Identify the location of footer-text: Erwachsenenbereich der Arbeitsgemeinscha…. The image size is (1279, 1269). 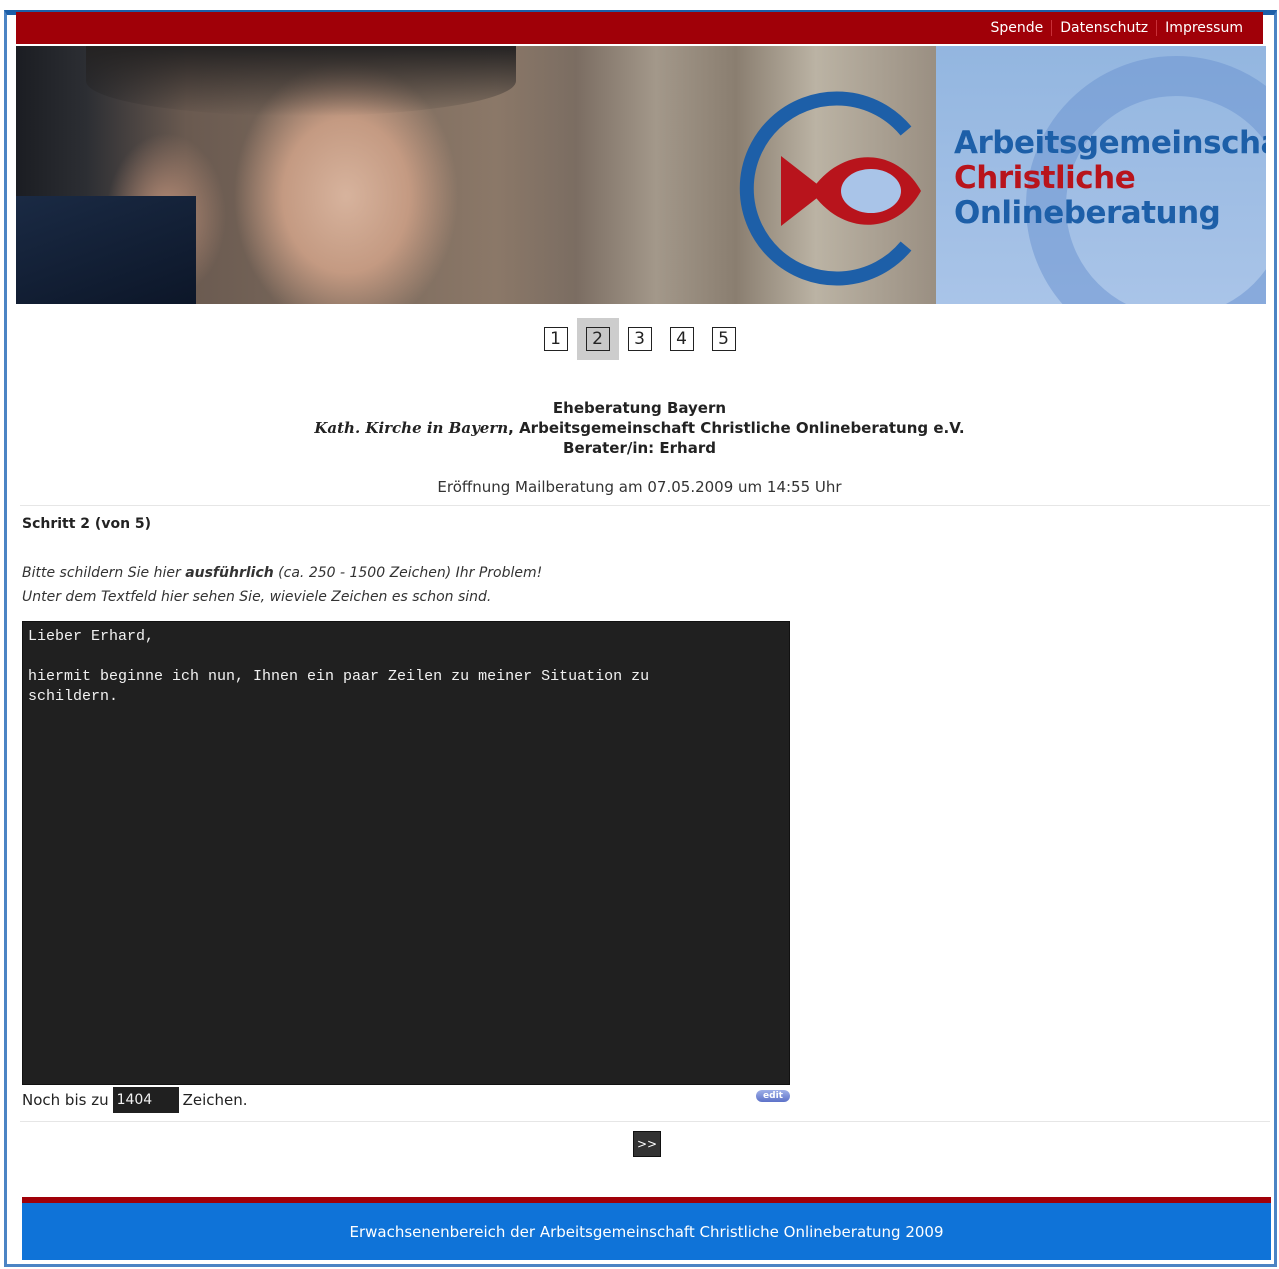
(646, 1231).